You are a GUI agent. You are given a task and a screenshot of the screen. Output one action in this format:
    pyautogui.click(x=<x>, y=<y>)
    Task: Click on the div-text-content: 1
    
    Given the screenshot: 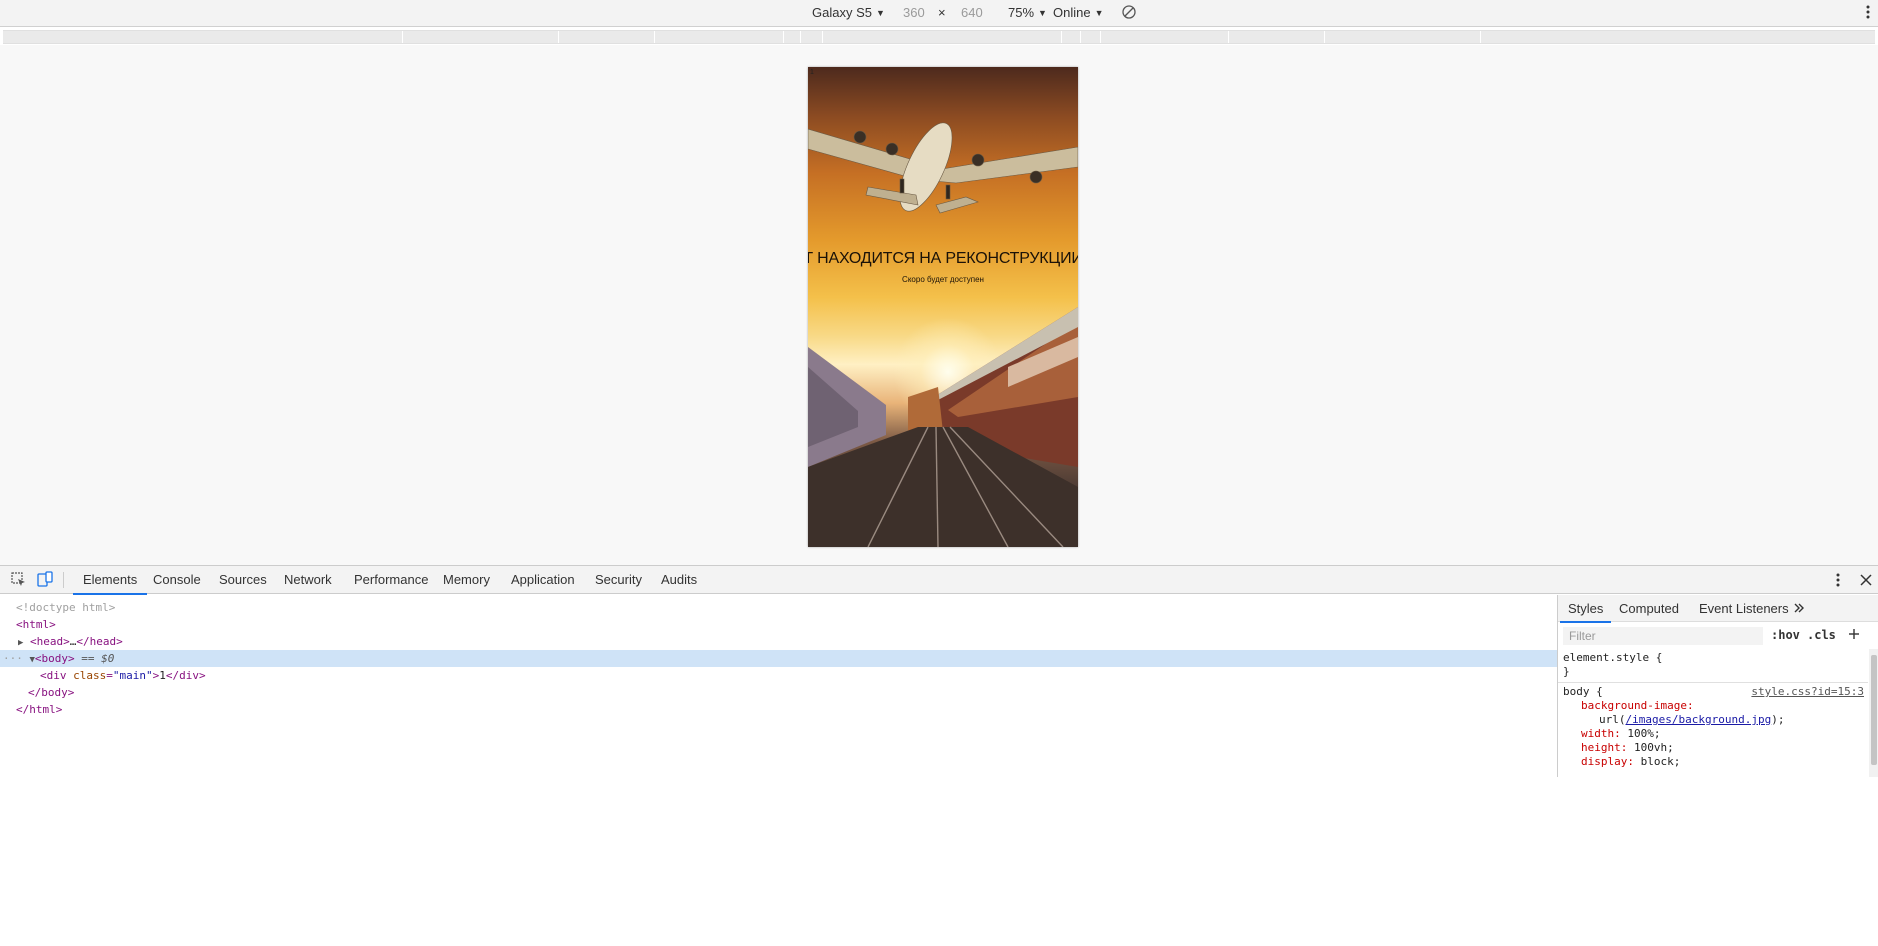 What is the action you would take?
    pyautogui.click(x=162, y=675)
    